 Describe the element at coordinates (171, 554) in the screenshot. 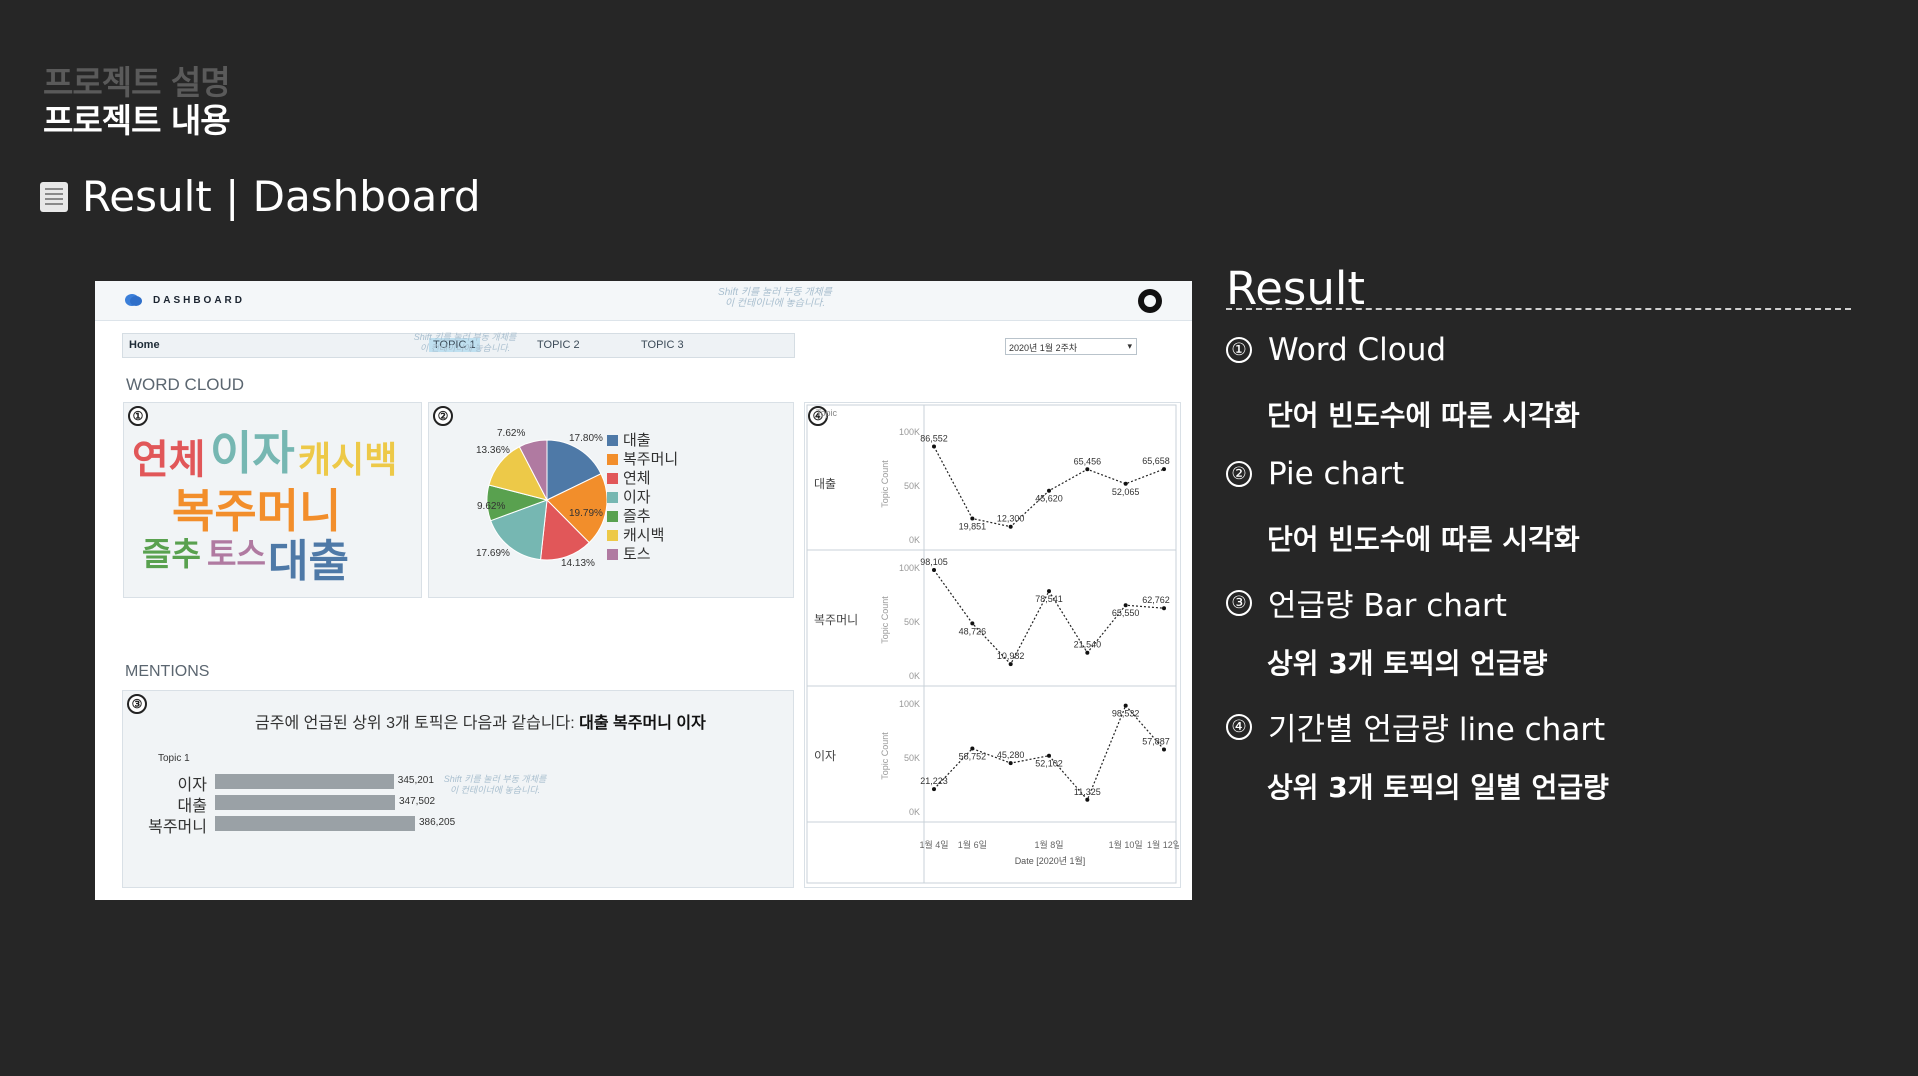

I see `word-cloud-word: 즐추` at that location.